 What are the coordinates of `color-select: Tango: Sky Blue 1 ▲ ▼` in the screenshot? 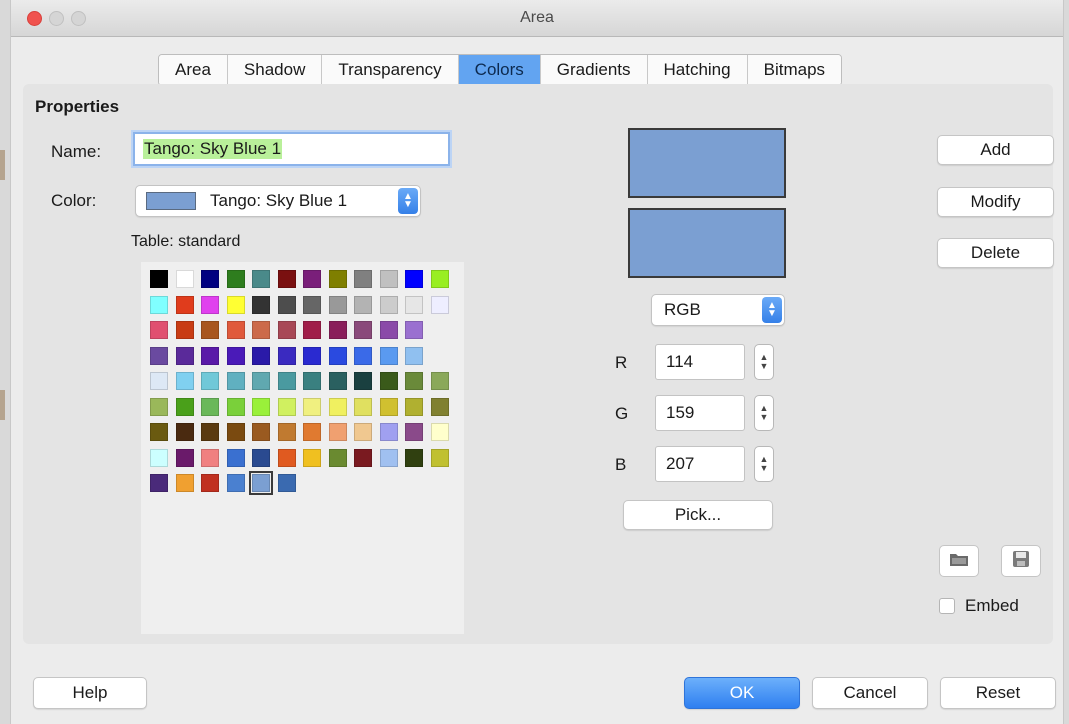 It's located at (278, 201).